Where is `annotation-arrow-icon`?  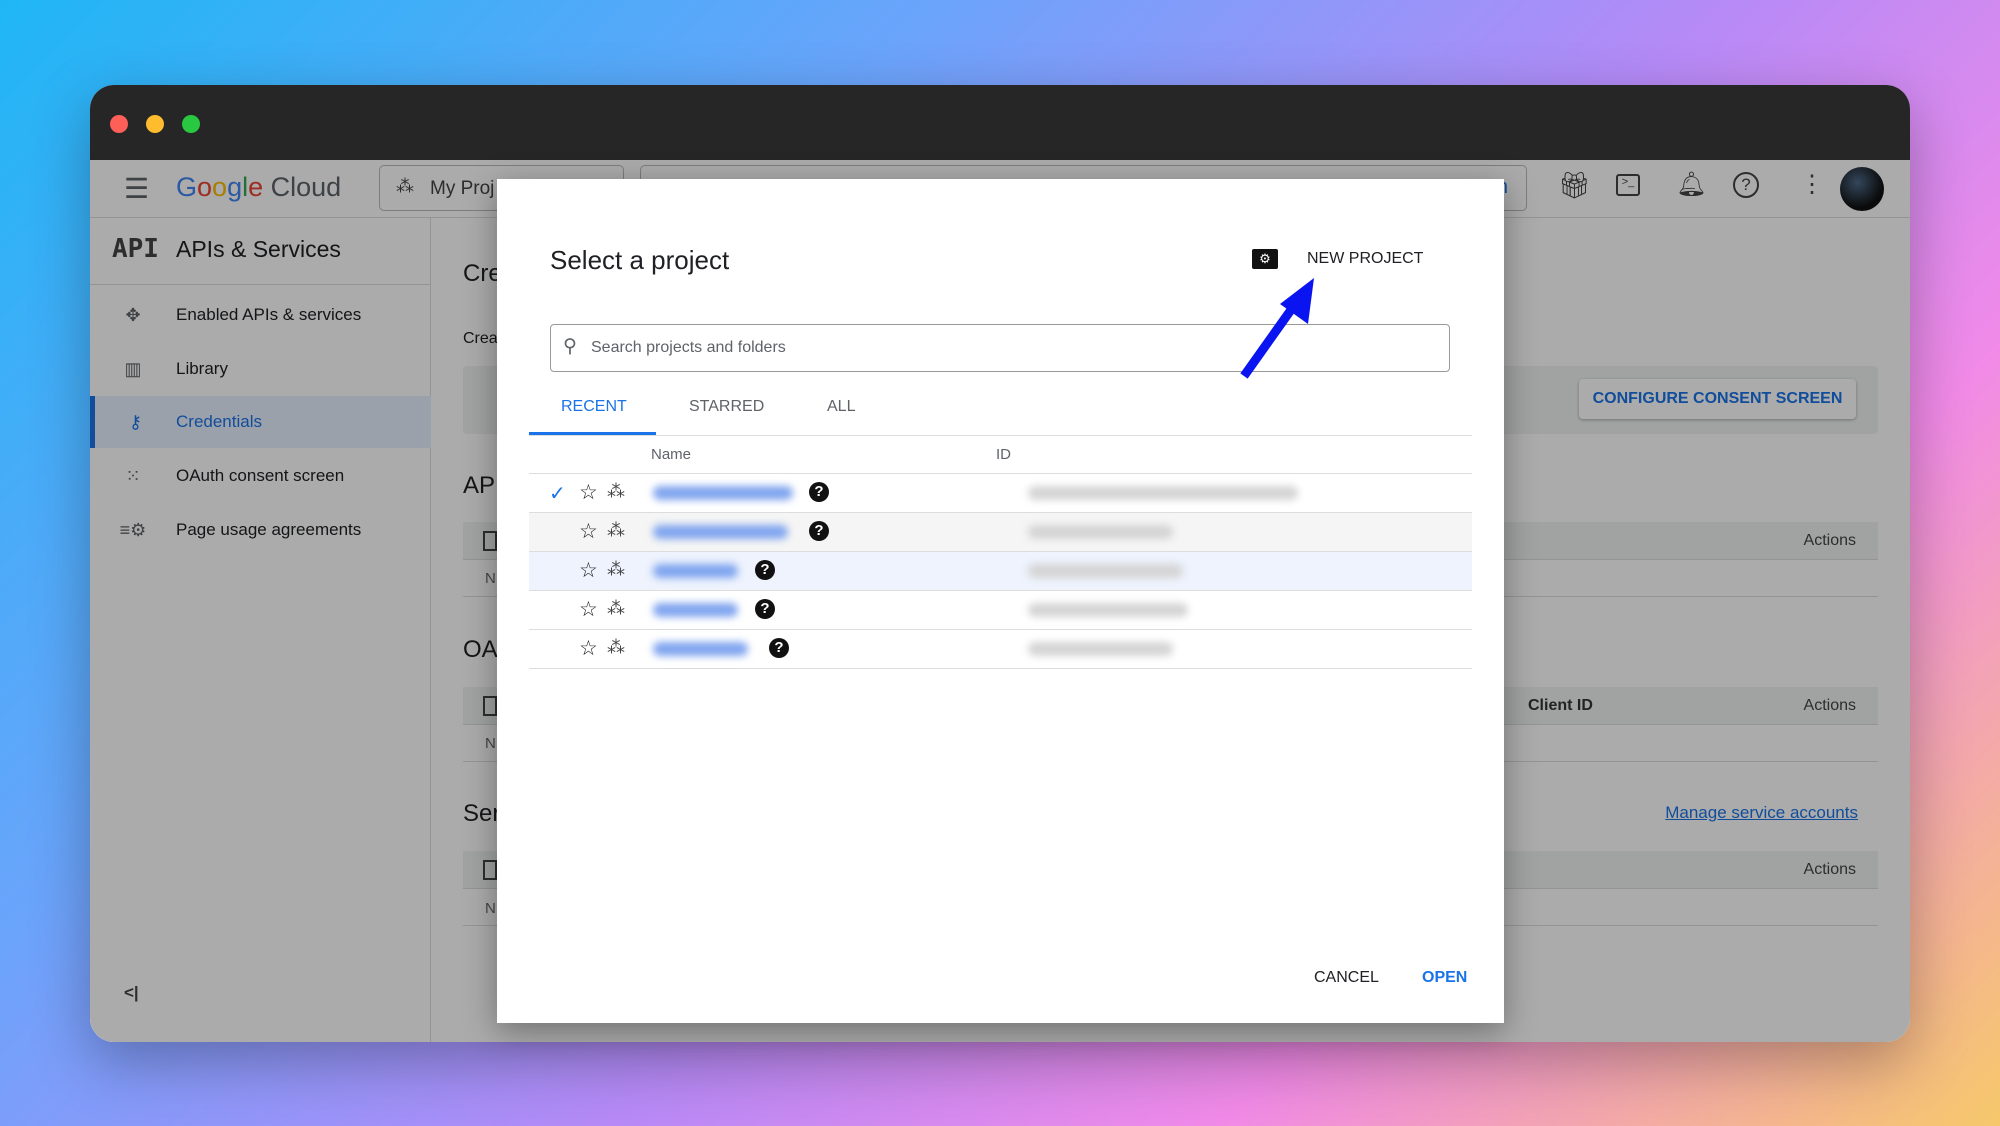 annotation-arrow-icon is located at coordinates (1277, 328).